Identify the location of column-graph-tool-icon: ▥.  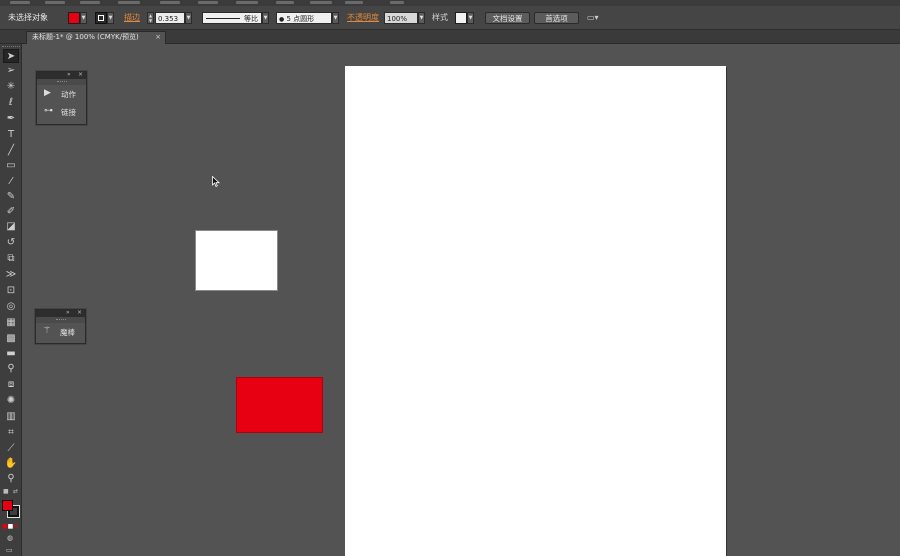
(11, 417).